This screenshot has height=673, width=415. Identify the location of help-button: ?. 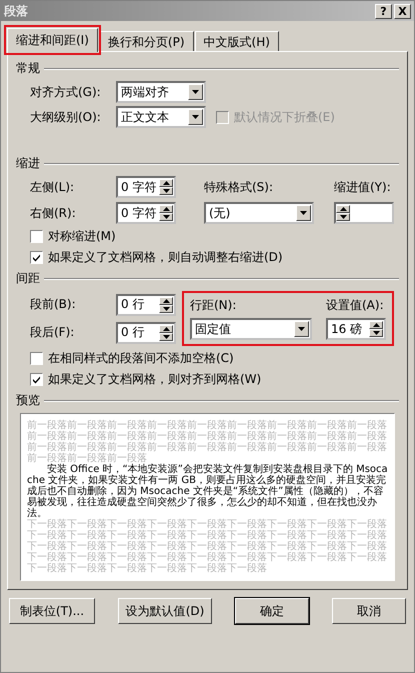
(383, 11).